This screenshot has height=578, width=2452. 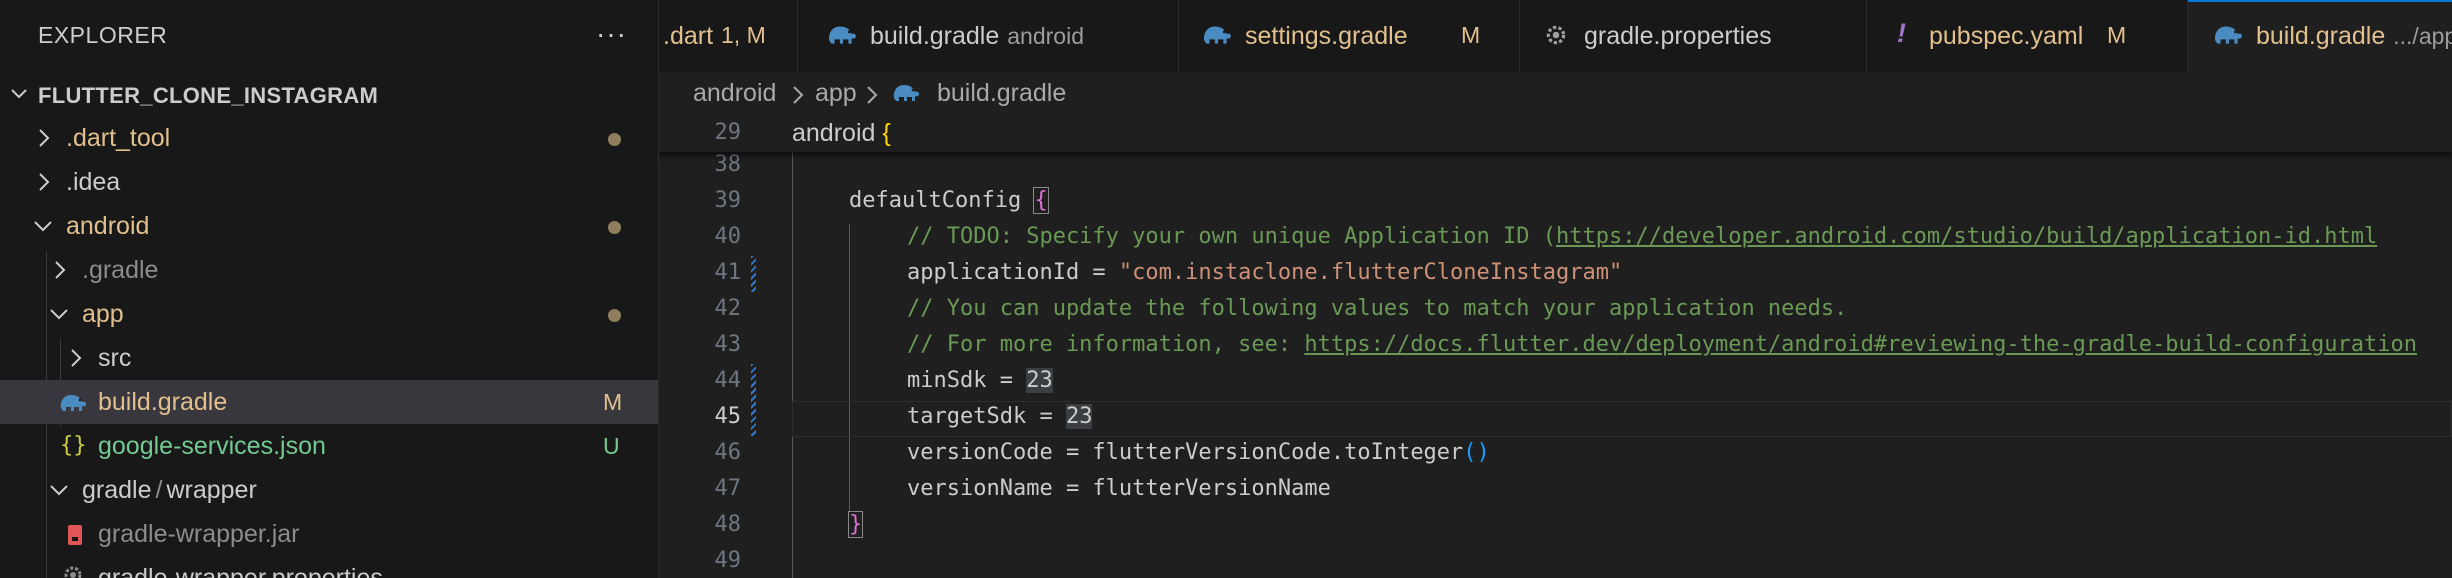 What do you see at coordinates (115, 358) in the screenshot?
I see `tree-item-label: src` at bounding box center [115, 358].